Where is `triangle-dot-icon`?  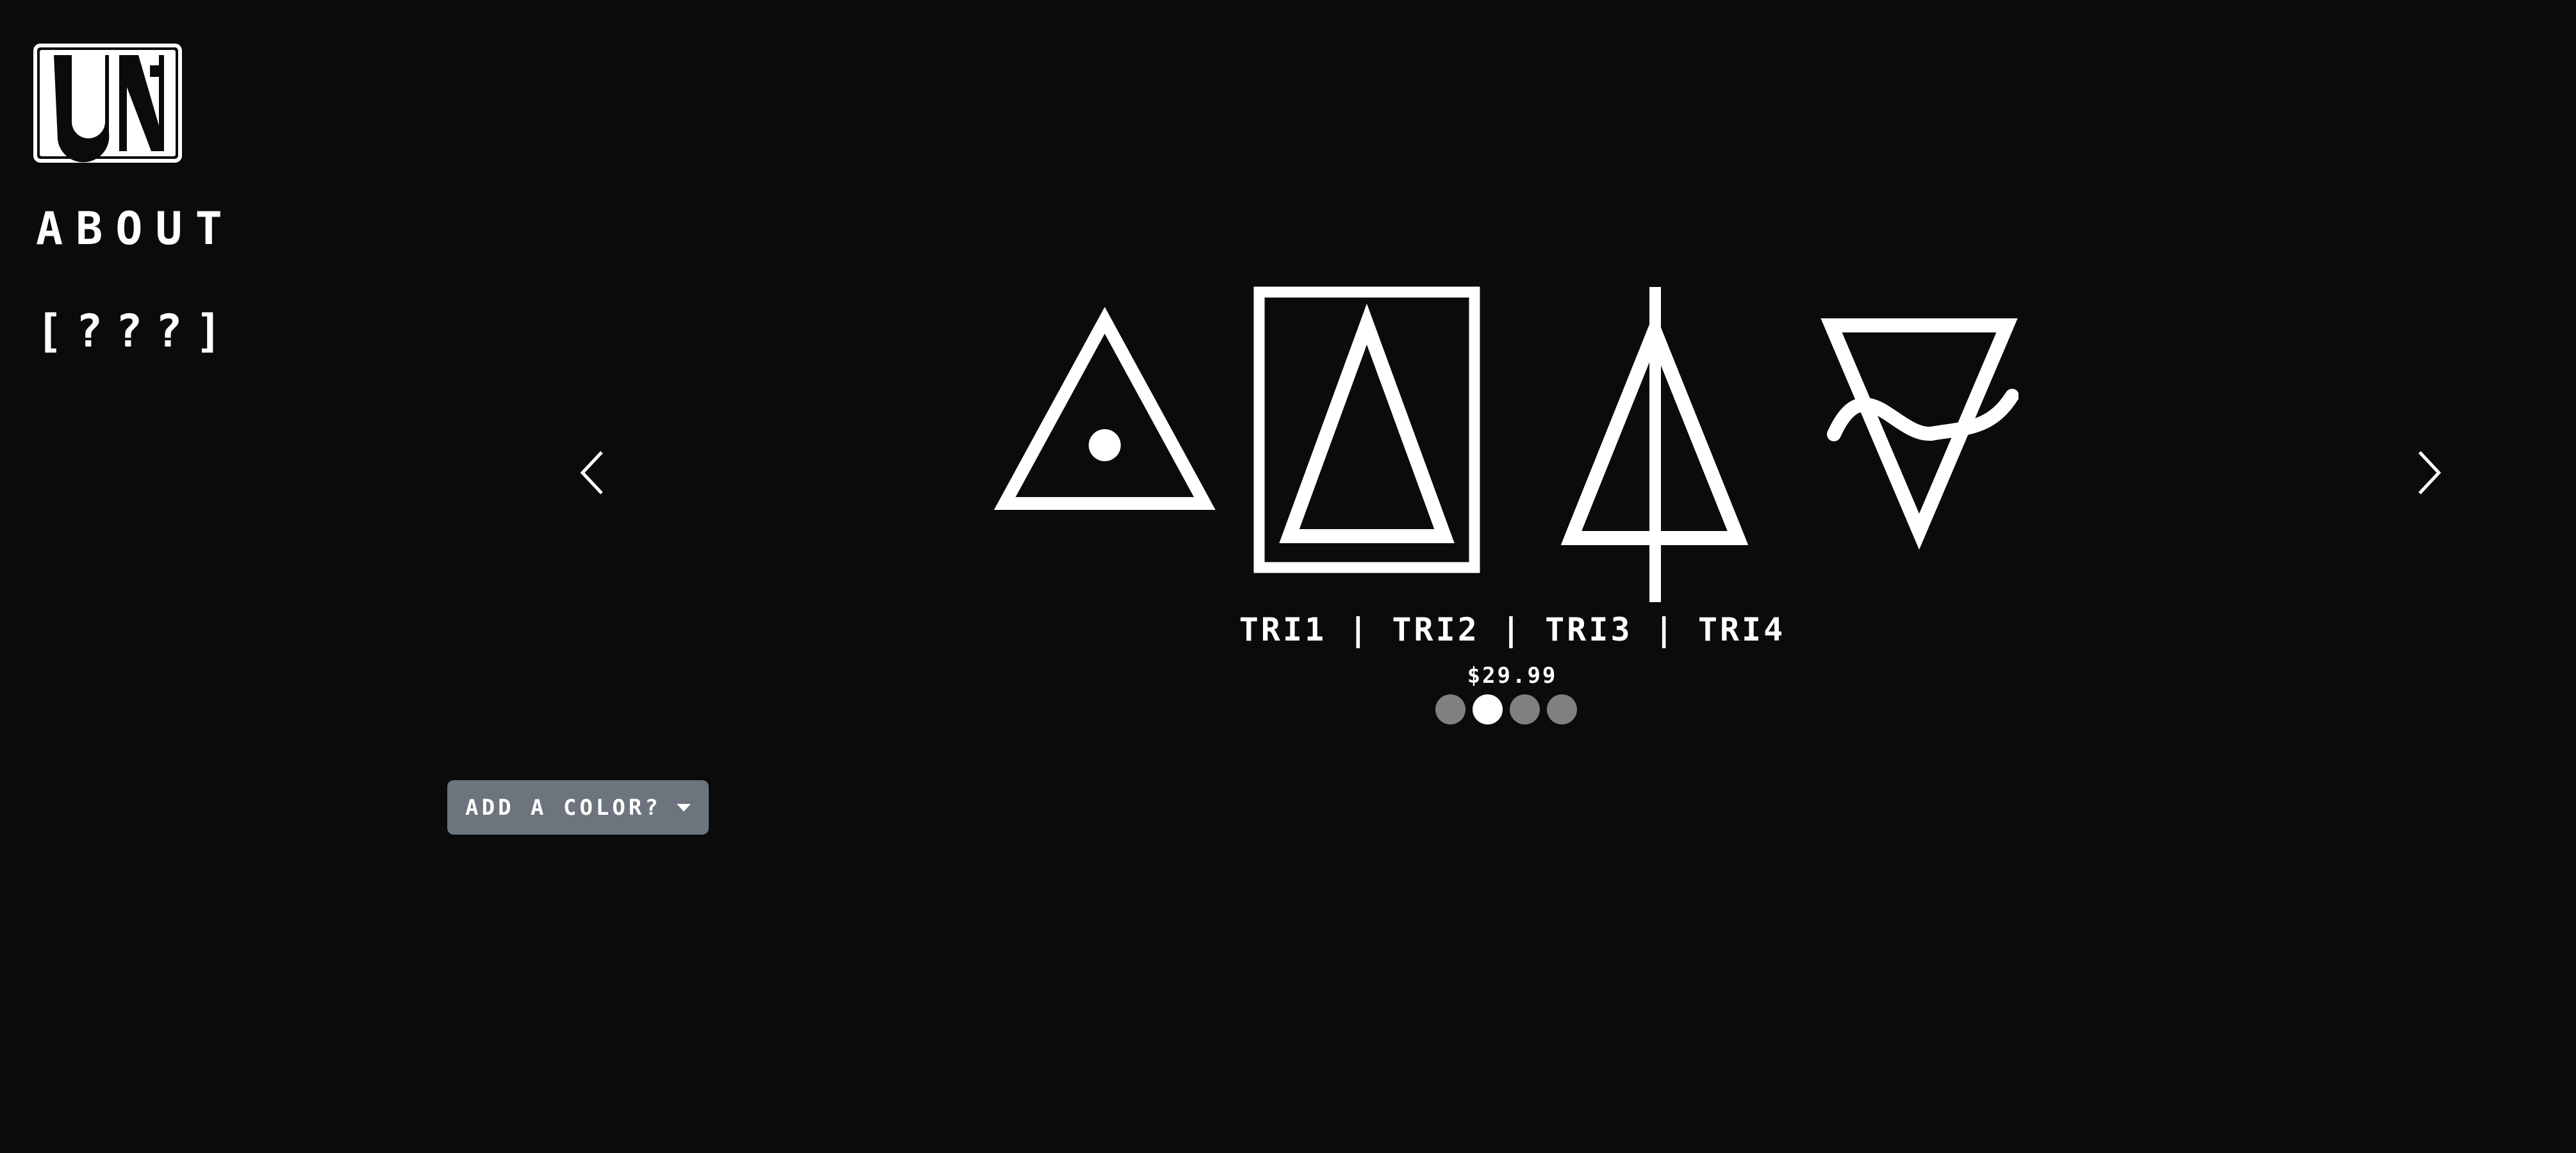 triangle-dot-icon is located at coordinates (1105, 408).